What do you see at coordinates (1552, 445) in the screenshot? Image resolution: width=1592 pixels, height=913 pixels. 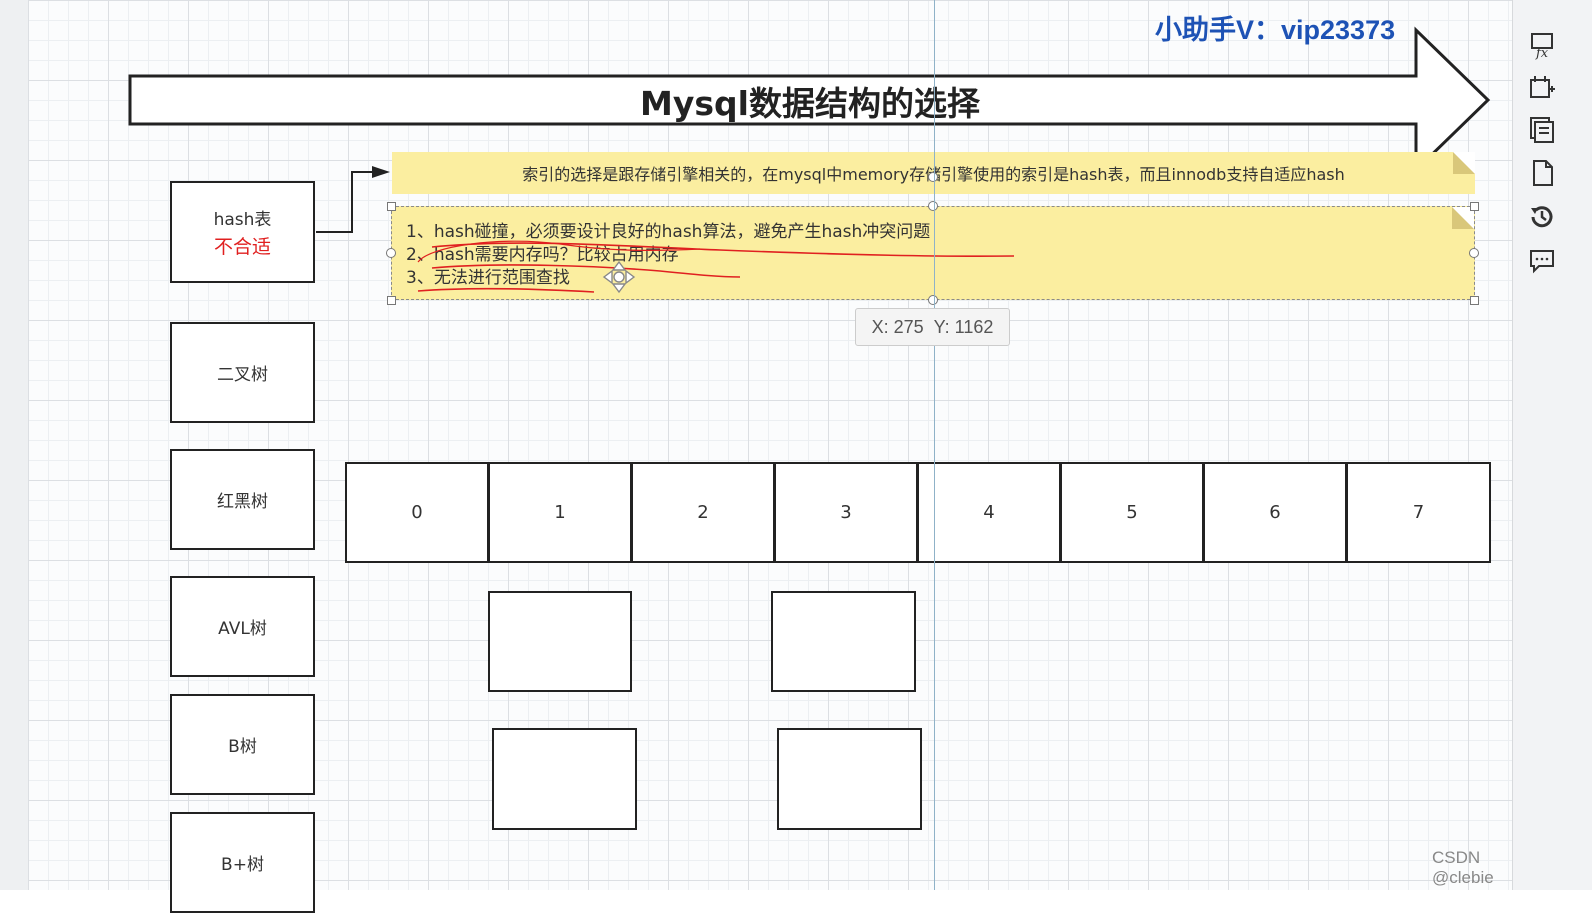 I see `right-toolbar: fx` at bounding box center [1552, 445].